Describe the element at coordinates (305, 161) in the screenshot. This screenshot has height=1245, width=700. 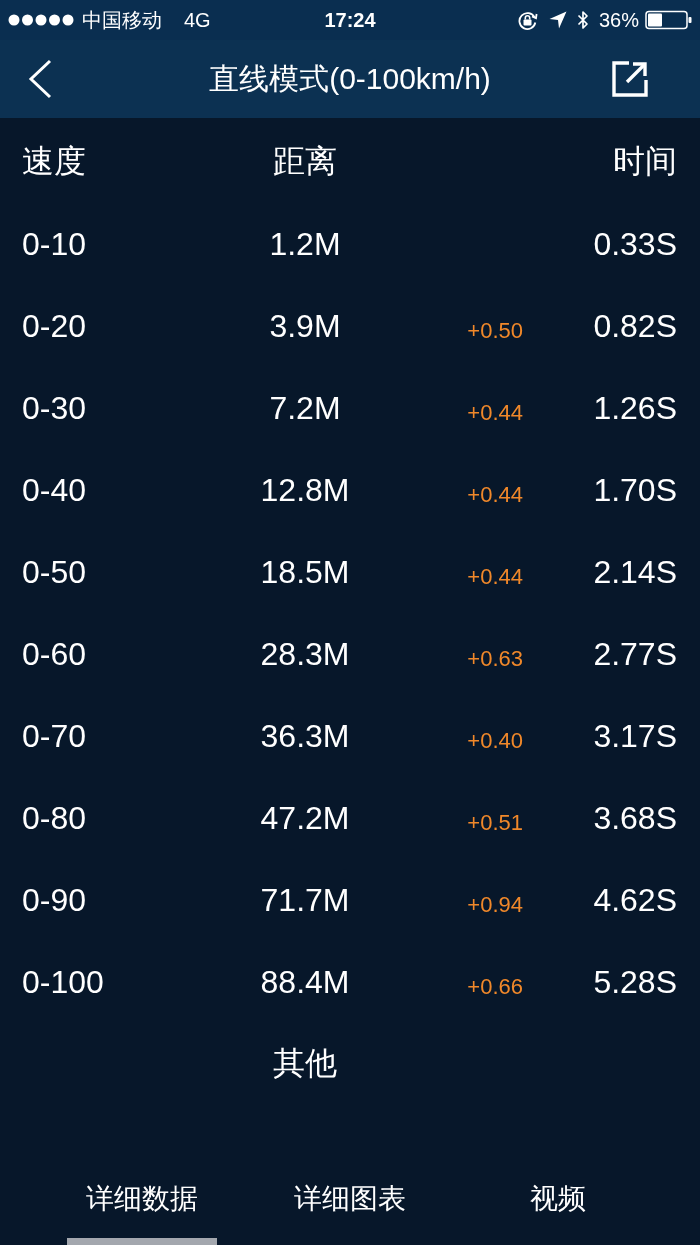
I see `column-header: 距离` at that location.